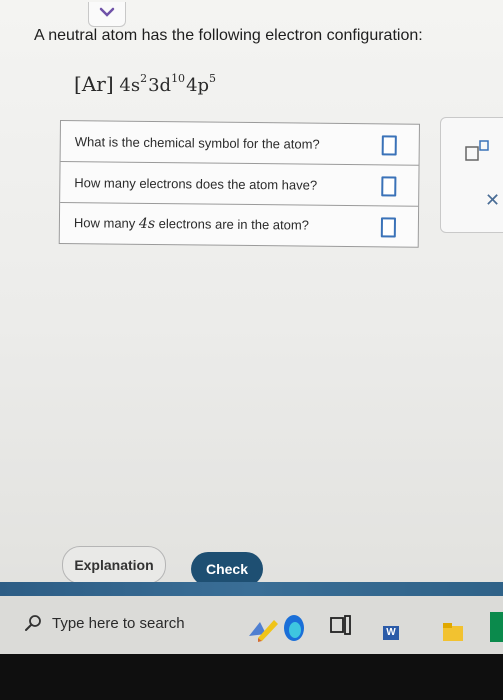 This screenshot has height=700, width=503. I want to click on table-row: How many 4s electrons are in the atom?, so click(239, 225).